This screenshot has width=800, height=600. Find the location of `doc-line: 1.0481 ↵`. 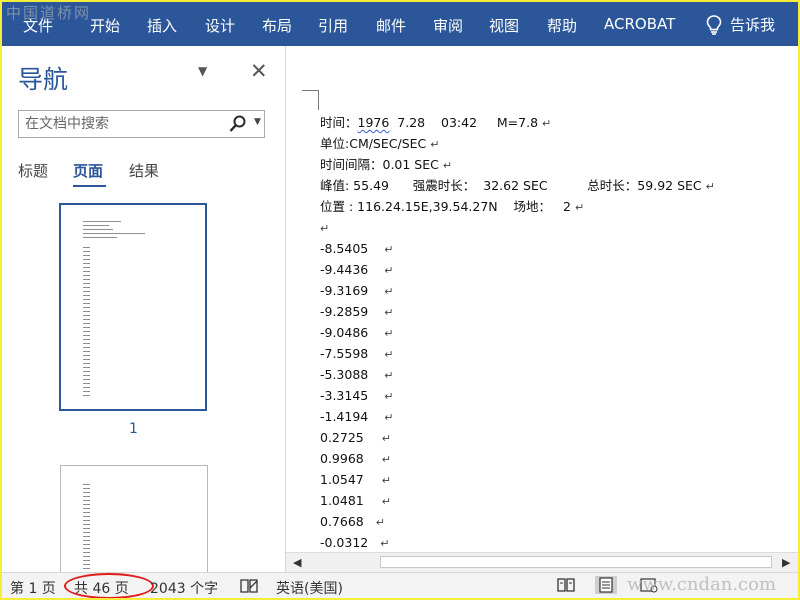

doc-line: 1.0481 ↵ is located at coordinates (355, 500).